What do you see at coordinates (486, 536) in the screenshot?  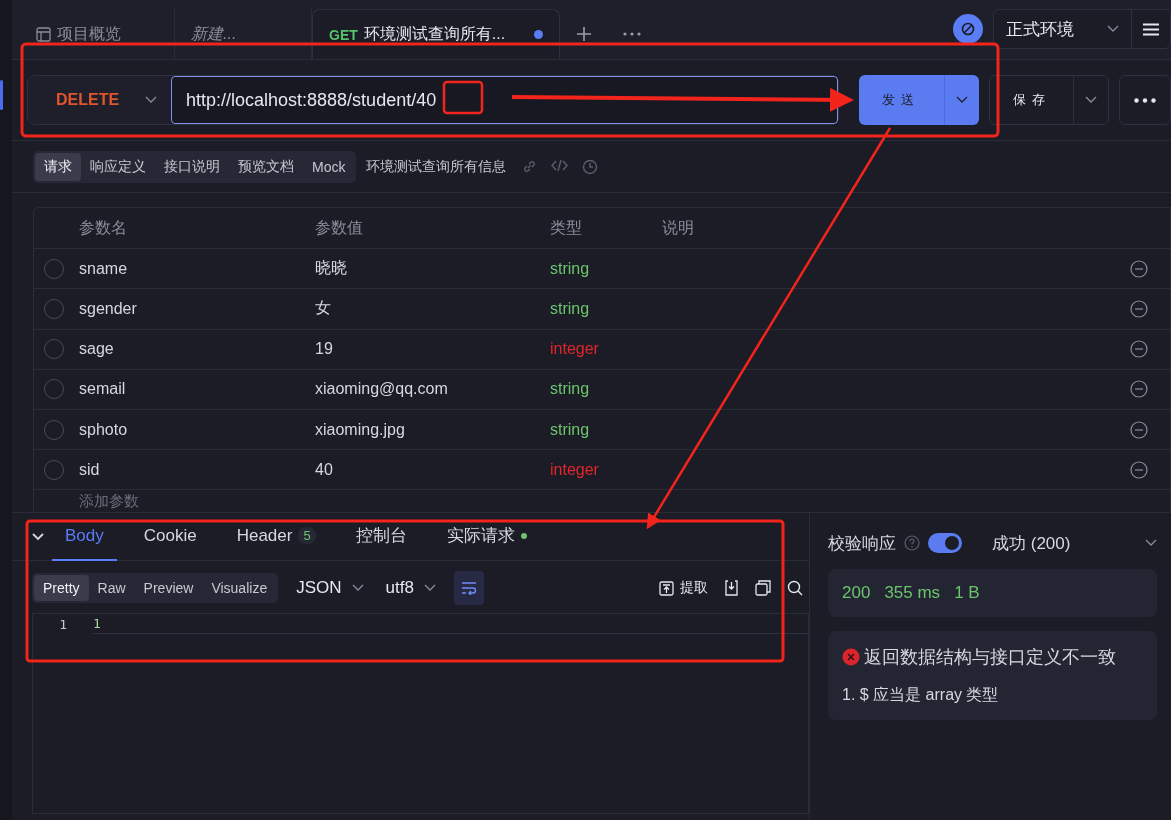 I see `response-tab: 实际请求` at bounding box center [486, 536].